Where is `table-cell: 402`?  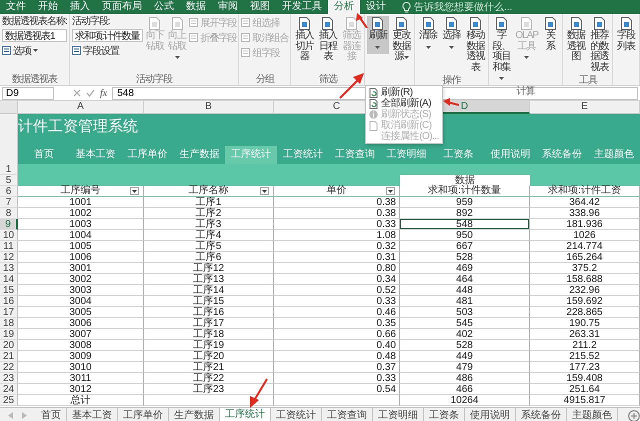
table-cell: 402 is located at coordinates (465, 334).